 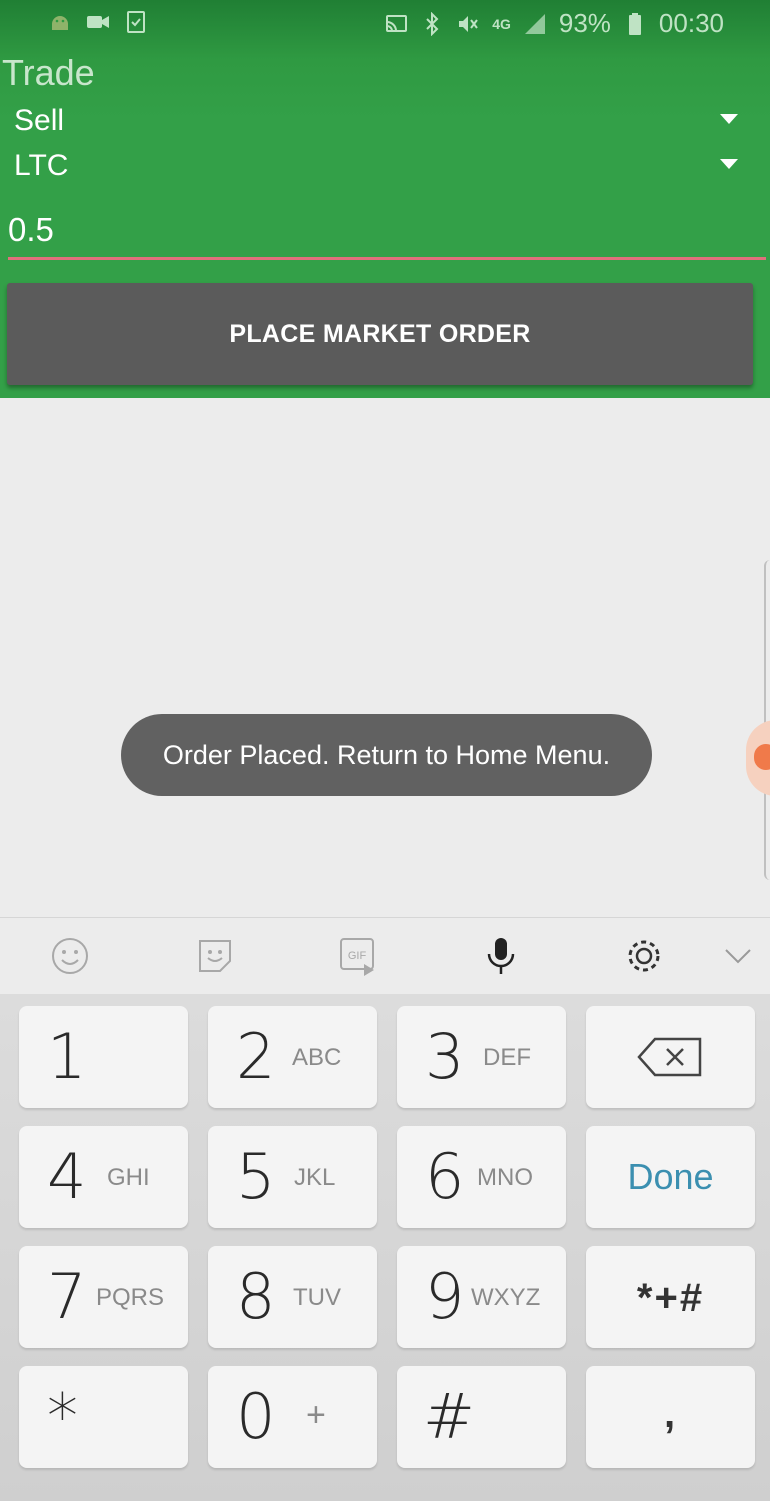 I want to click on key-7: 7 PQRS, so click(x=103, y=1297).